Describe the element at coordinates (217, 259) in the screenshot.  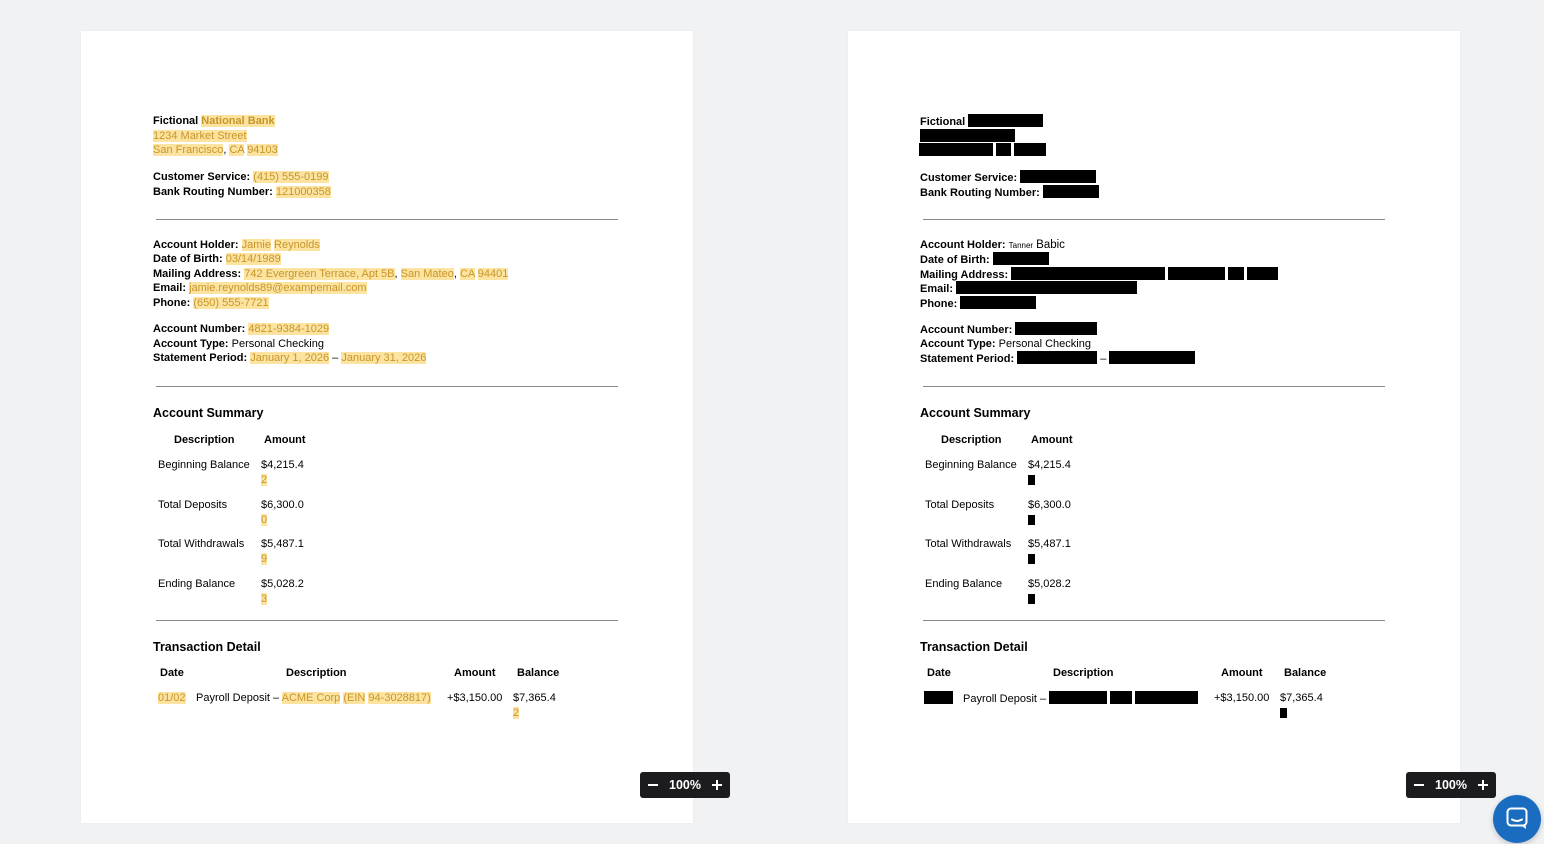
I see `dob-line: Date of Birth: 03/14/1989` at that location.